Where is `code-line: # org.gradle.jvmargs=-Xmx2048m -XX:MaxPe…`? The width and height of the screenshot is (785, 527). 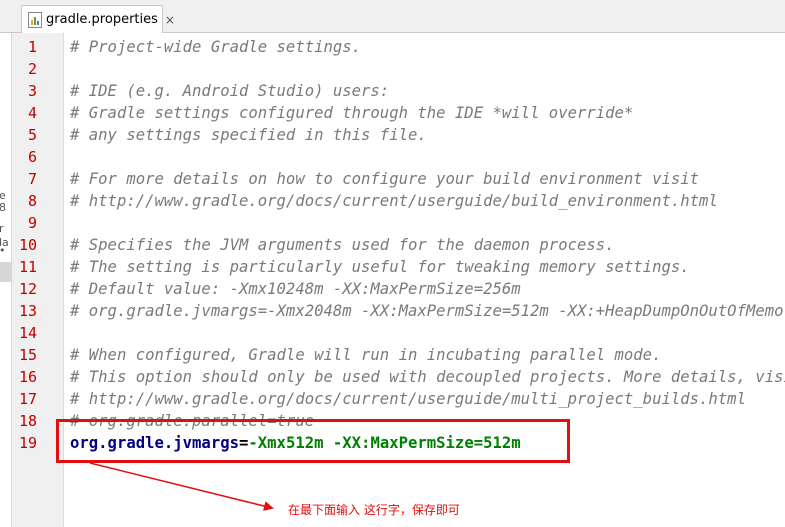
code-line: # org.gradle.jvmargs=-Xmx2048m -XX:MaxPe… is located at coordinates (427, 311).